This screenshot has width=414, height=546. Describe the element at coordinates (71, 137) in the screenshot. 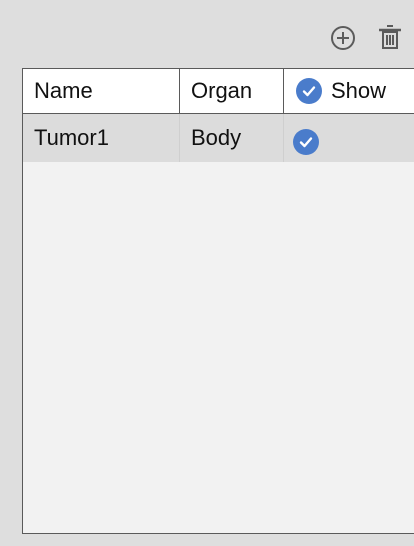

I see `tumor-name: Tumor1` at that location.